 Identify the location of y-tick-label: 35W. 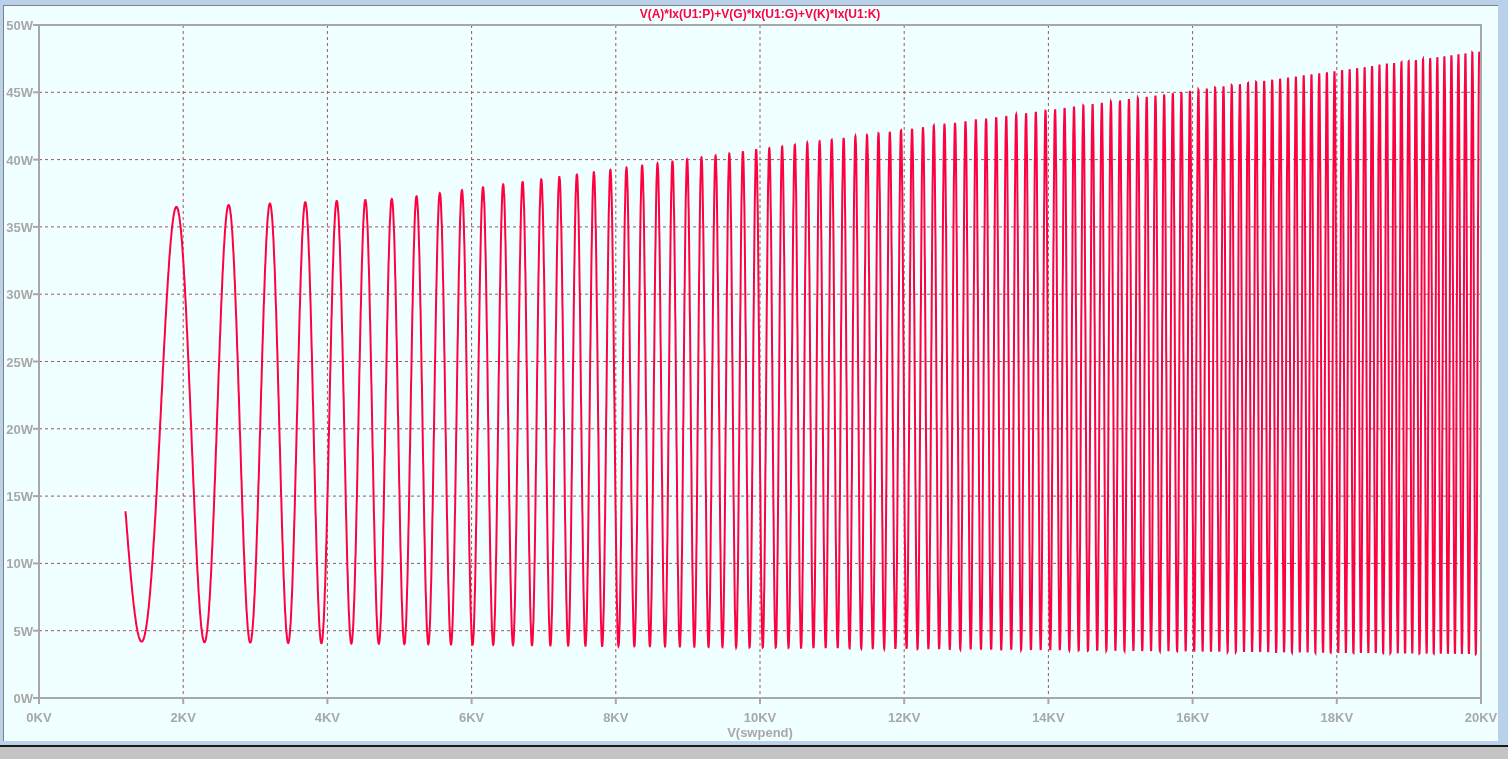
(19, 227).